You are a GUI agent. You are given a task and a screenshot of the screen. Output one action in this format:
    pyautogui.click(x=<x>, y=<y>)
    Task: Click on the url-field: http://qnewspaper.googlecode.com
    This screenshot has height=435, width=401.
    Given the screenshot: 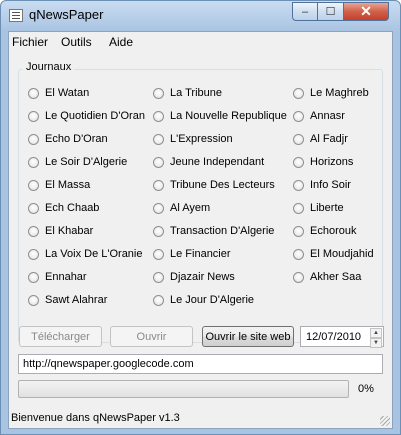 What is the action you would take?
    pyautogui.click(x=200, y=364)
    